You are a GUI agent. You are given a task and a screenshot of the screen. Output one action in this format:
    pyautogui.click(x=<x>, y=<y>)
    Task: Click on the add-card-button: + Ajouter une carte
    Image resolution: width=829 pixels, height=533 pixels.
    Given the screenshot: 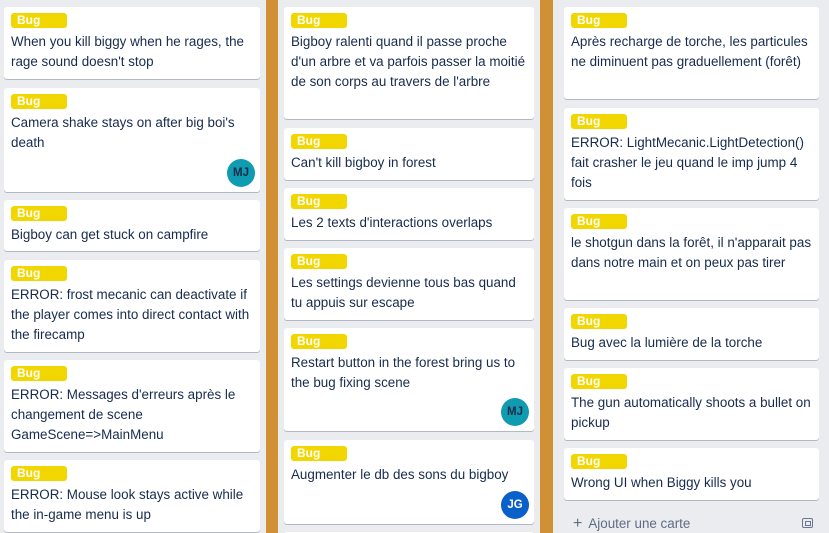 What is the action you would take?
    pyautogui.click(x=631, y=524)
    